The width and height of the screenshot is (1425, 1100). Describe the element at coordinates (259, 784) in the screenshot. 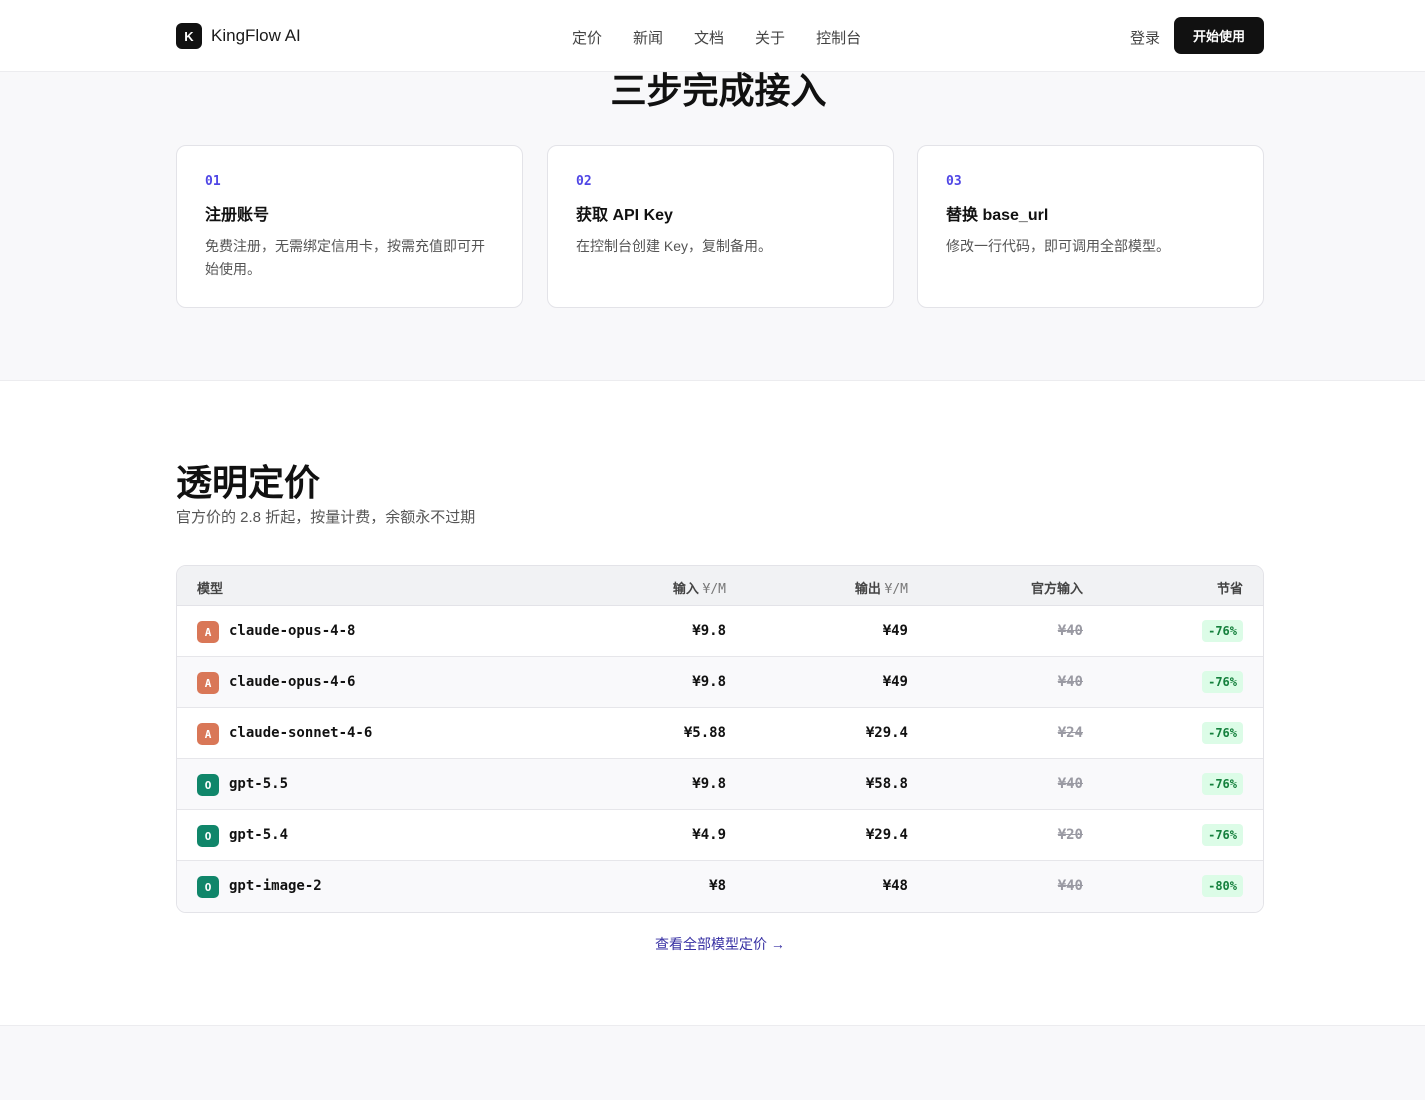

I see `model-name: gpt-5.5` at that location.